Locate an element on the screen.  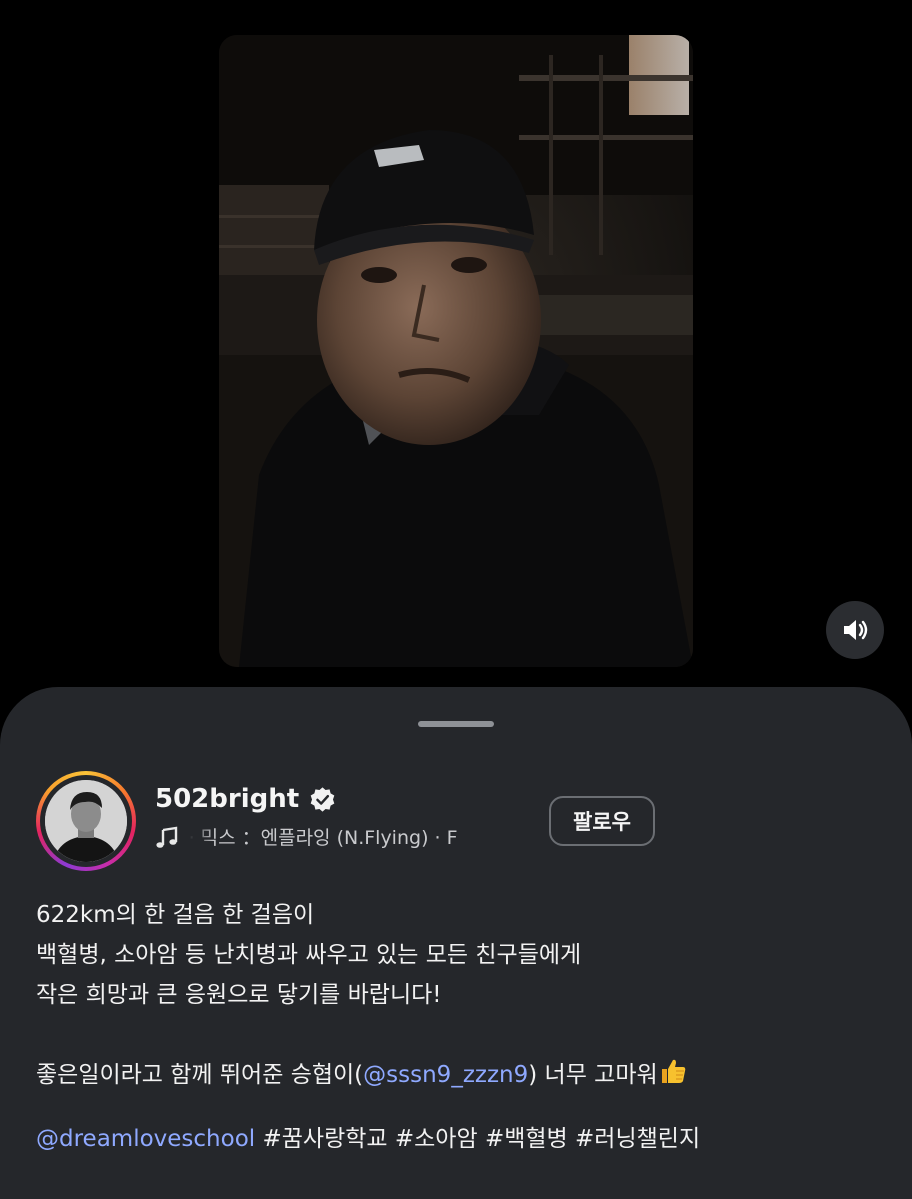
caption-tags: @dreamloveschool #꿈사랑학교 #소아암 #백혈병 #러닝챌린지 is located at coordinates (456, 1139).